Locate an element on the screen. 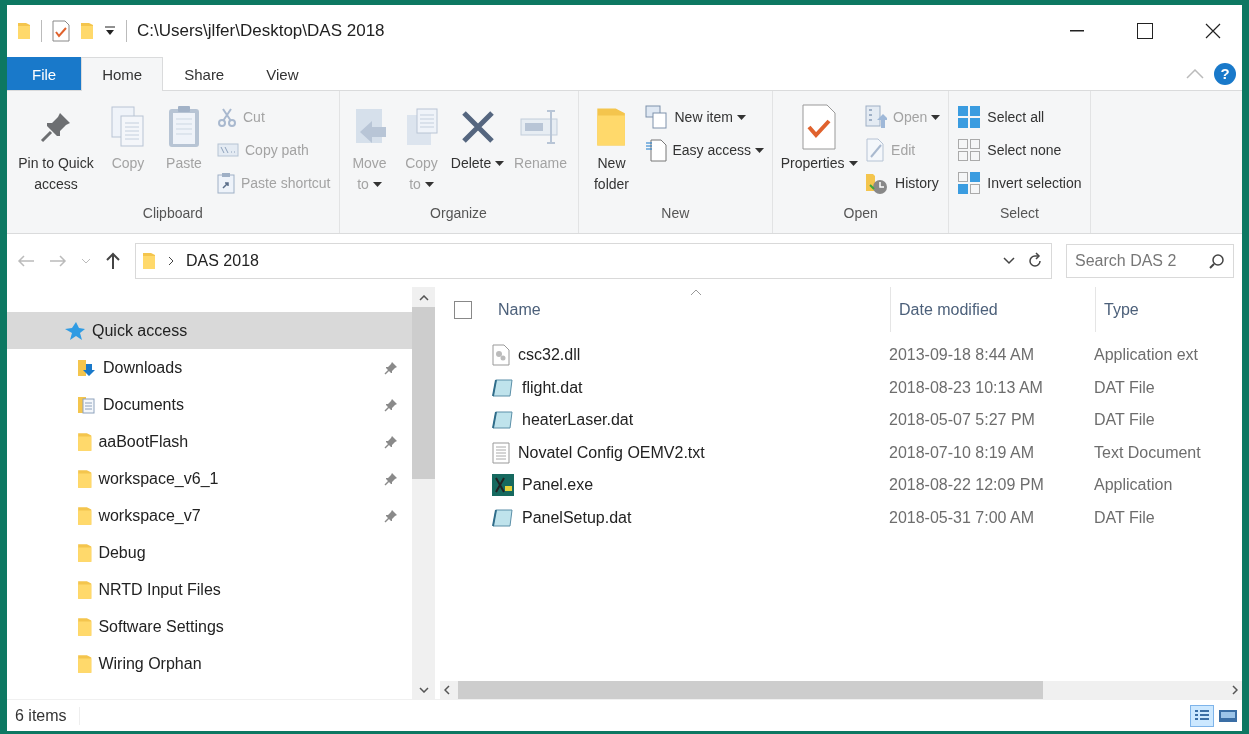  forward-button is located at coordinates (58, 260).